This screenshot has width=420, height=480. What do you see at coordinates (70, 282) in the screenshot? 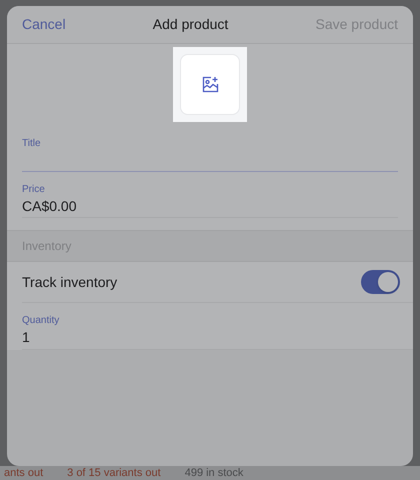
I see `track-inventory-label: Track inventory` at bounding box center [70, 282].